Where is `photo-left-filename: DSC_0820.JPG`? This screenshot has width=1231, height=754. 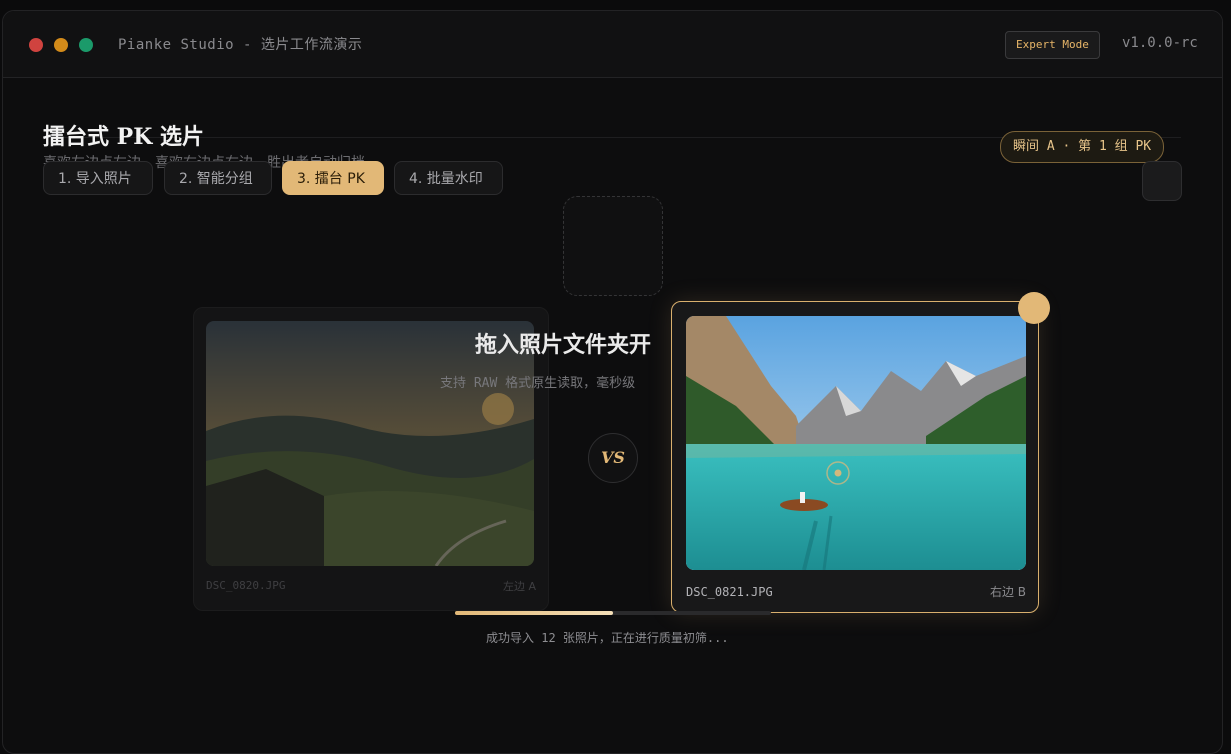
photo-left-filename: DSC_0820.JPG is located at coordinates (246, 585).